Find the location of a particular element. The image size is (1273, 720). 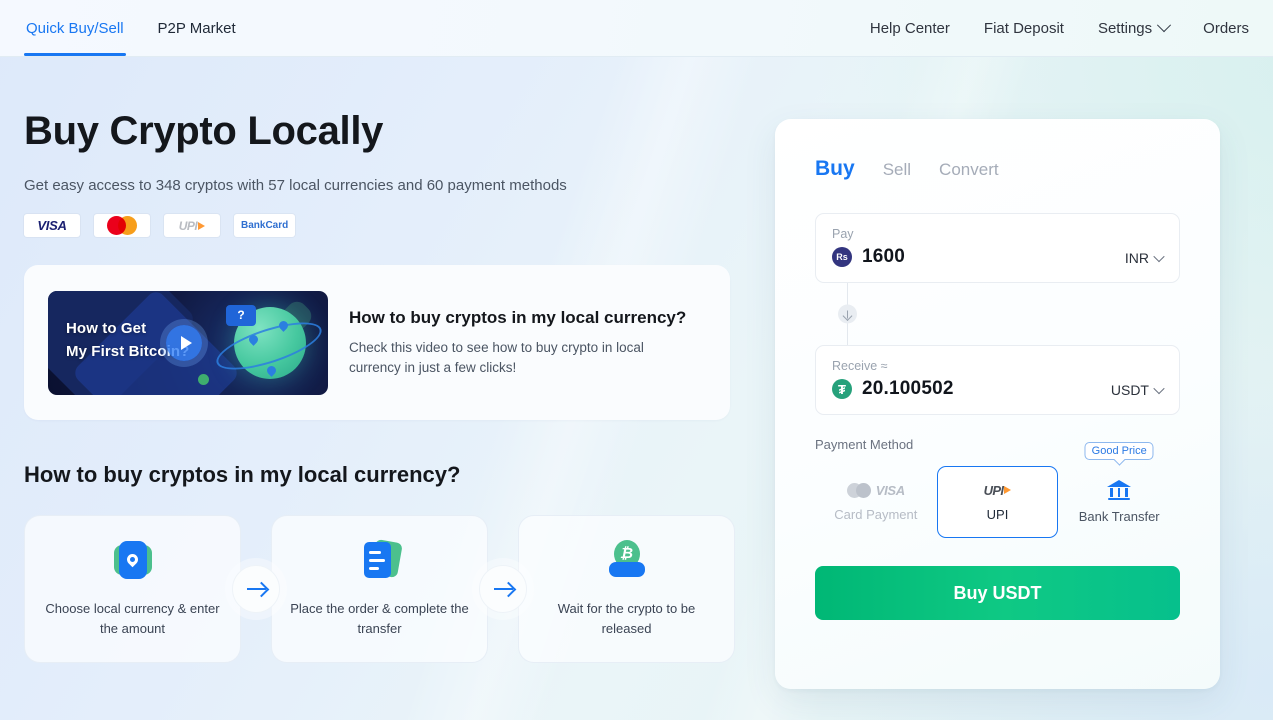

nav-primary-tabs: Quick Buy/Sell P2P Market is located at coordinates (131, 28).